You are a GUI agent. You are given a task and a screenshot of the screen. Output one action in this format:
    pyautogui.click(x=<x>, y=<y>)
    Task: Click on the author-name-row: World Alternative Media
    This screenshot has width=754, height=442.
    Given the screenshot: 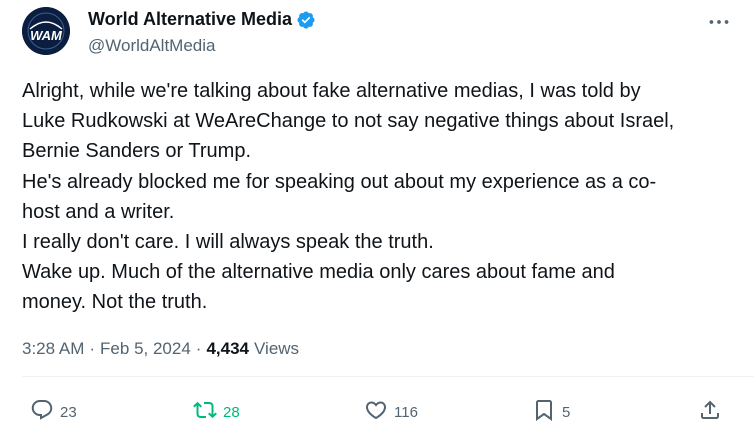 What is the action you would take?
    pyautogui.click(x=202, y=19)
    